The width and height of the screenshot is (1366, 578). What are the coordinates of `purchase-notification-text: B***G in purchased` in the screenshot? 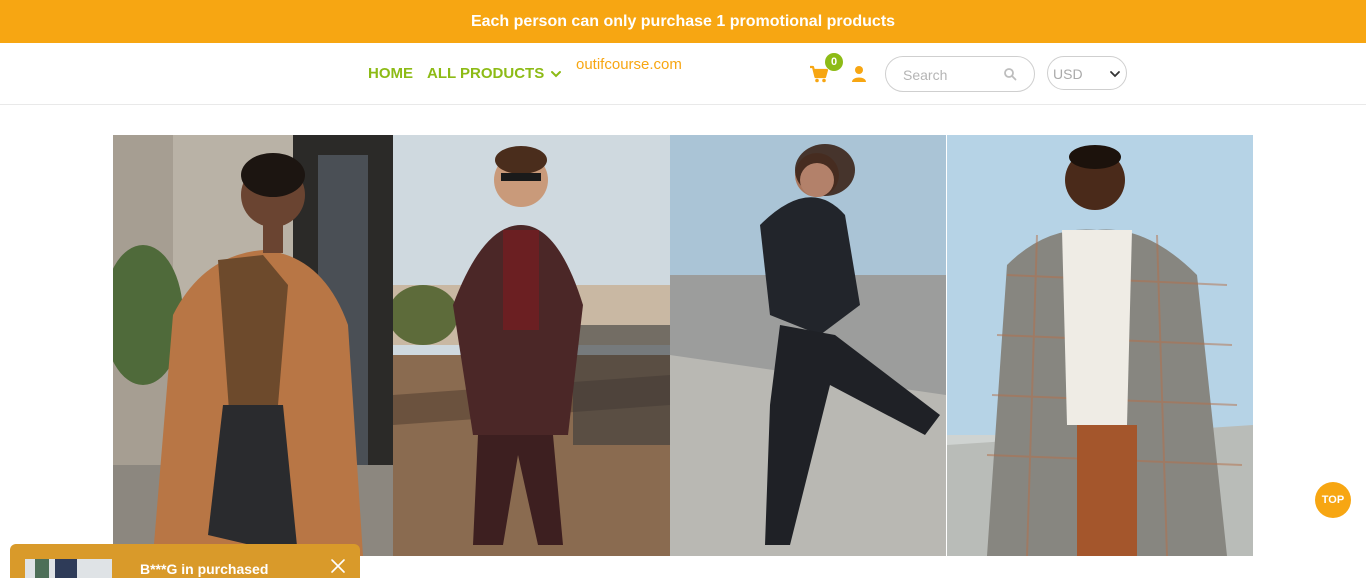 It's located at (204, 569).